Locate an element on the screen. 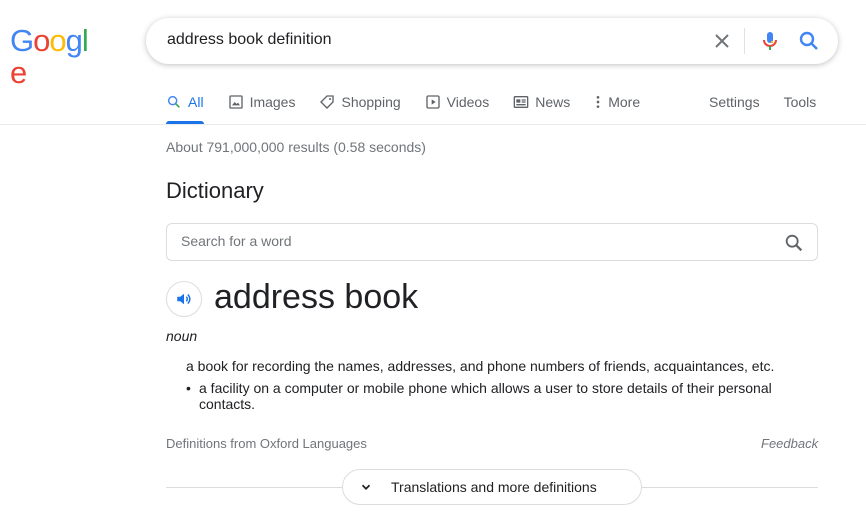  logo-letter: l is located at coordinates (85, 40).